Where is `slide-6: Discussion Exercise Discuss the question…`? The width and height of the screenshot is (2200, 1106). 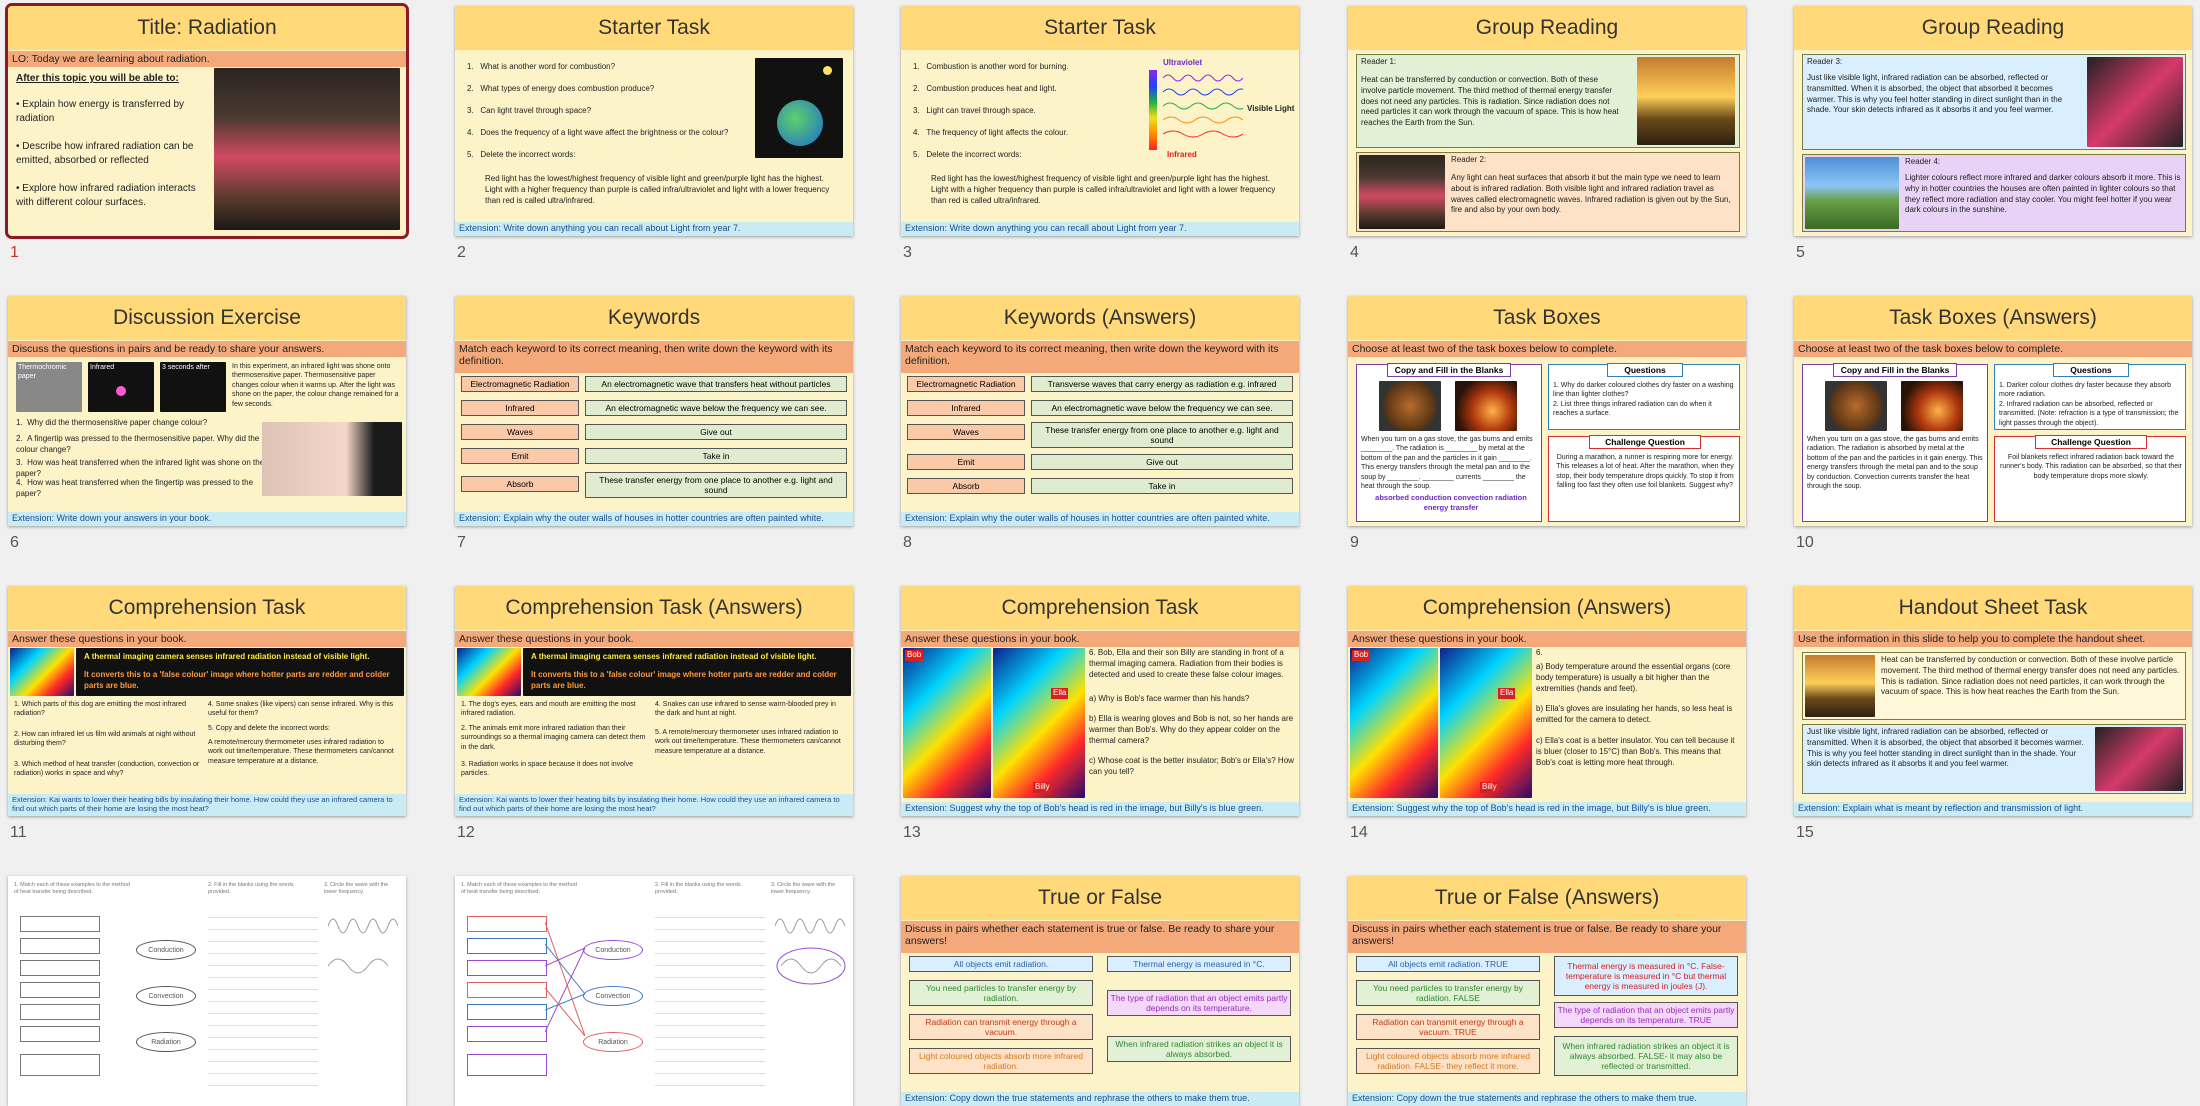 slide-6: Discussion Exercise Discuss the question… is located at coordinates (207, 411).